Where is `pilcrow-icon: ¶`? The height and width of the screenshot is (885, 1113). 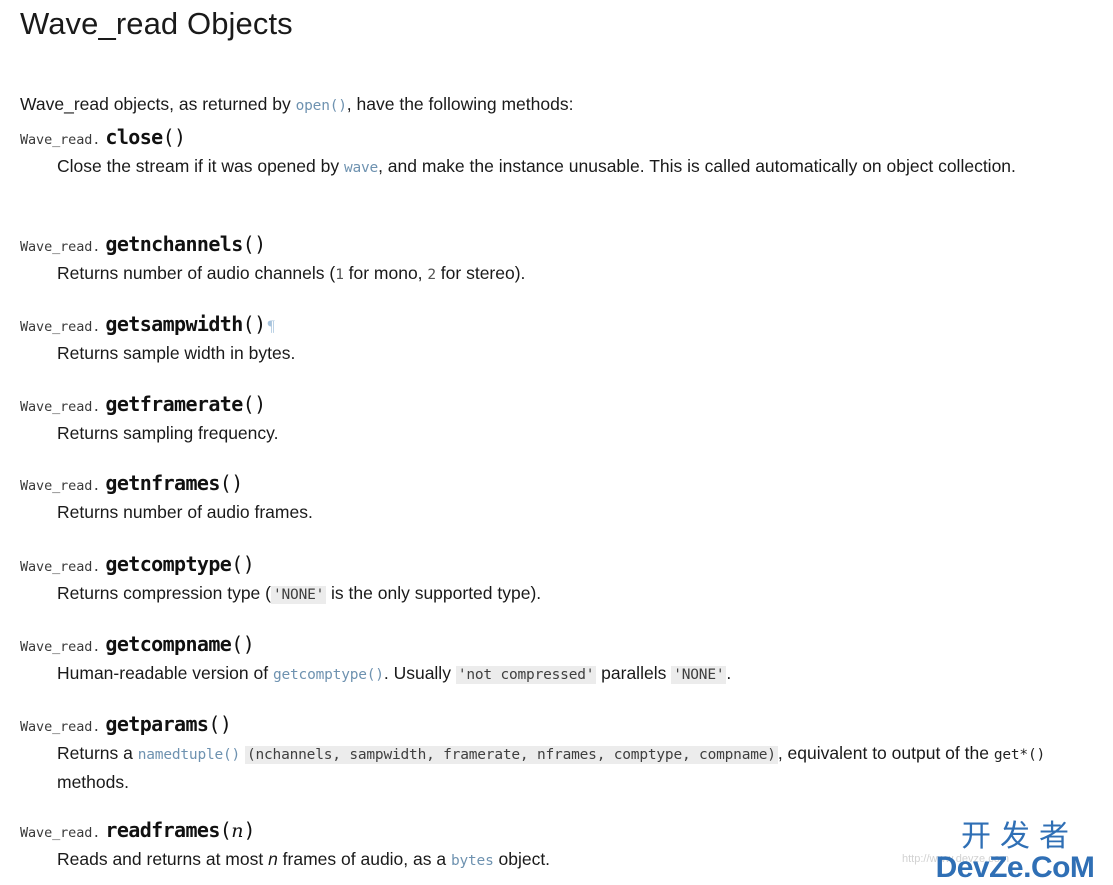
pilcrow-icon: ¶ is located at coordinates (271, 326).